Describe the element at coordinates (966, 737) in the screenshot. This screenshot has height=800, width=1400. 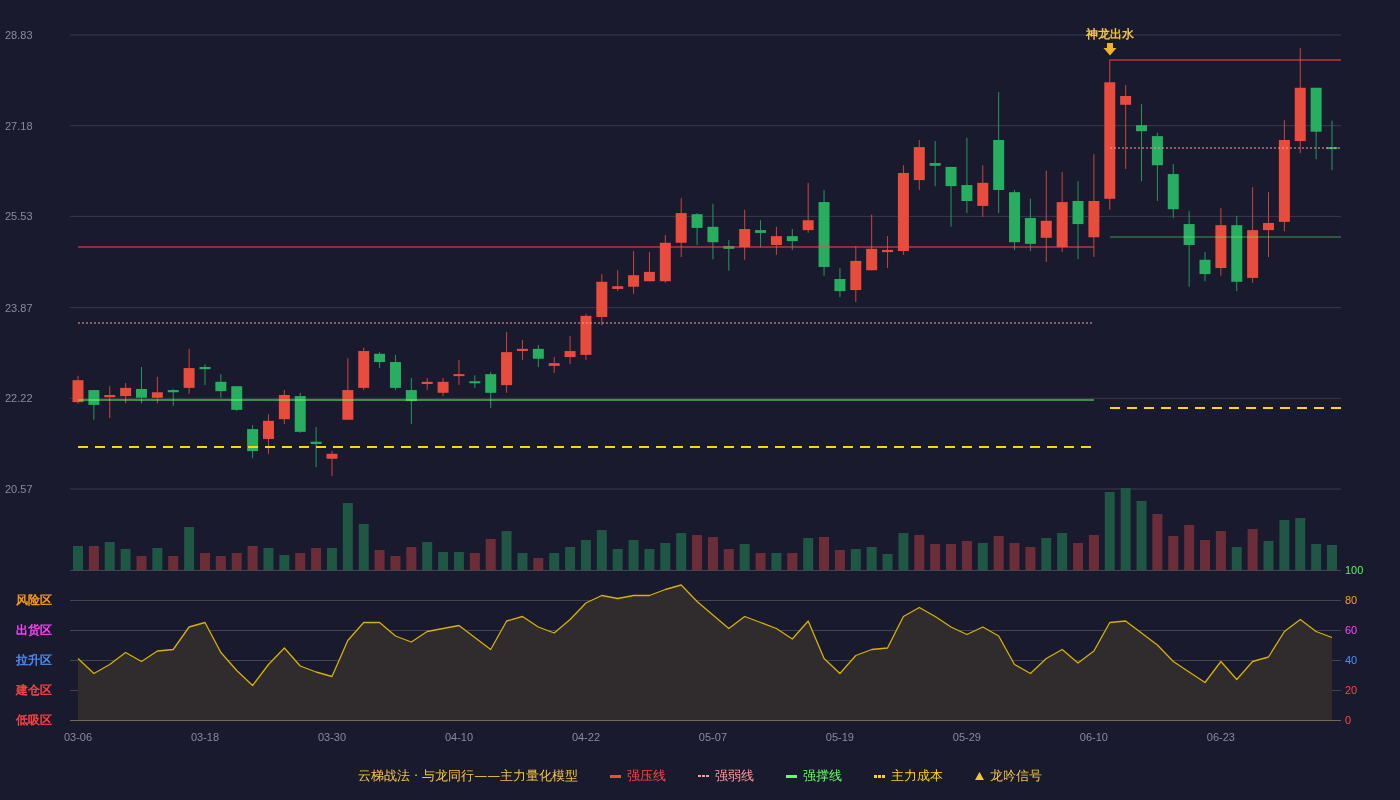
I see `date-axis-label: 05-29` at that location.